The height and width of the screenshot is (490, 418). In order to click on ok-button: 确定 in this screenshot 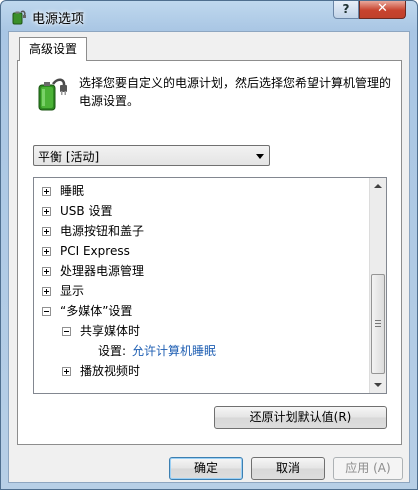, I will do `click(206, 468)`.